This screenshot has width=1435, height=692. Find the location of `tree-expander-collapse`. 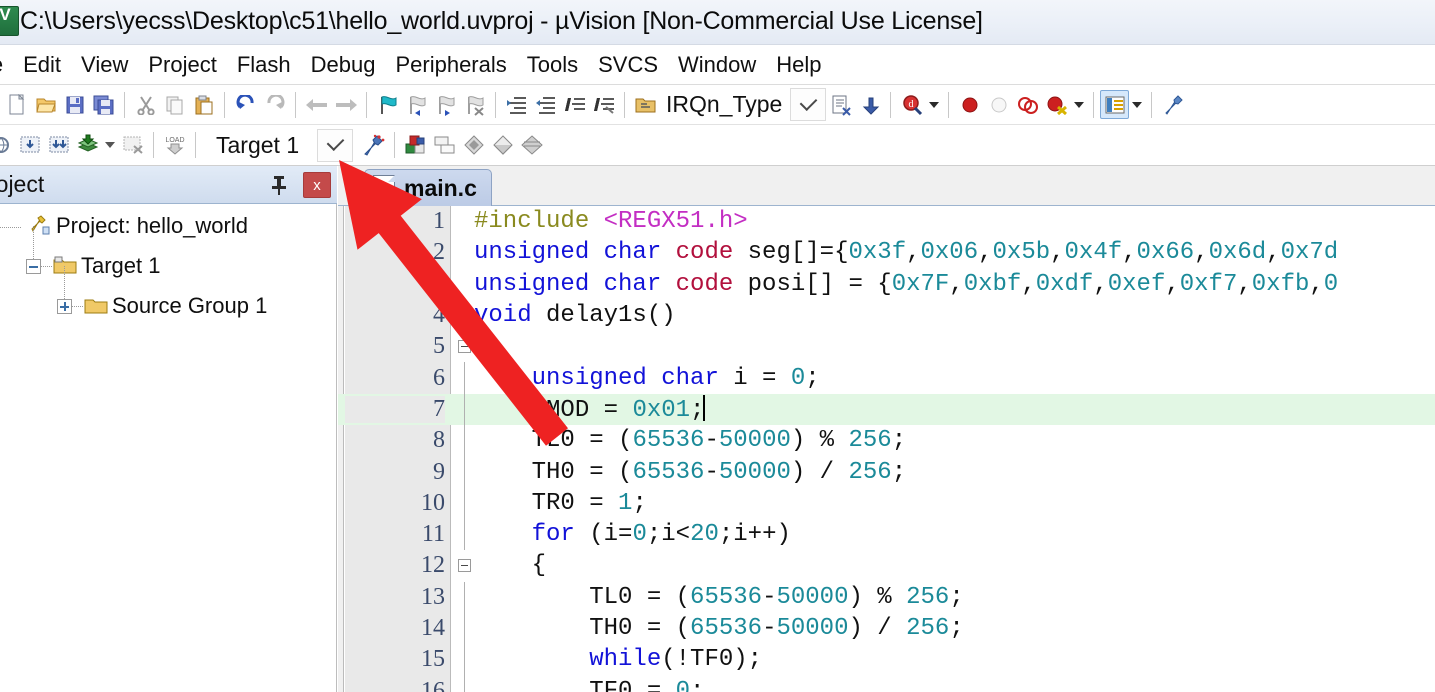

tree-expander-collapse is located at coordinates (33, 266).